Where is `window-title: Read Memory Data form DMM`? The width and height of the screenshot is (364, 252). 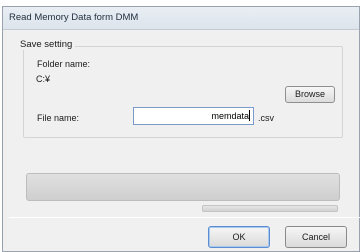 window-title: Read Memory Data form DMM is located at coordinates (74, 17).